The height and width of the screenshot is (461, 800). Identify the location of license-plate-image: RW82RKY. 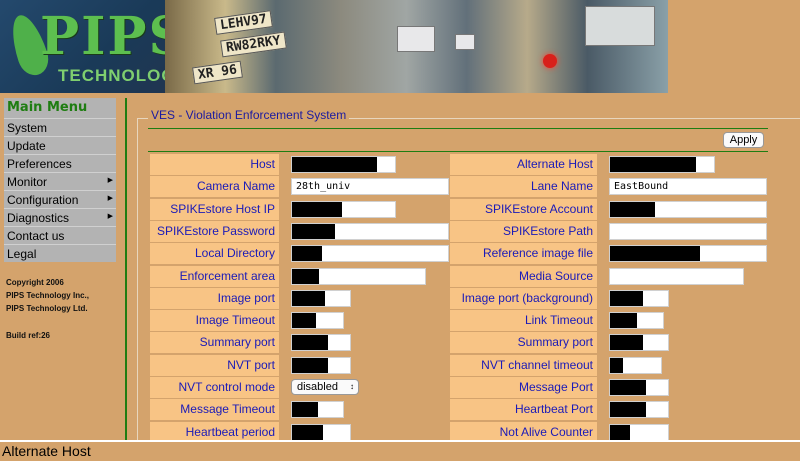
(253, 44).